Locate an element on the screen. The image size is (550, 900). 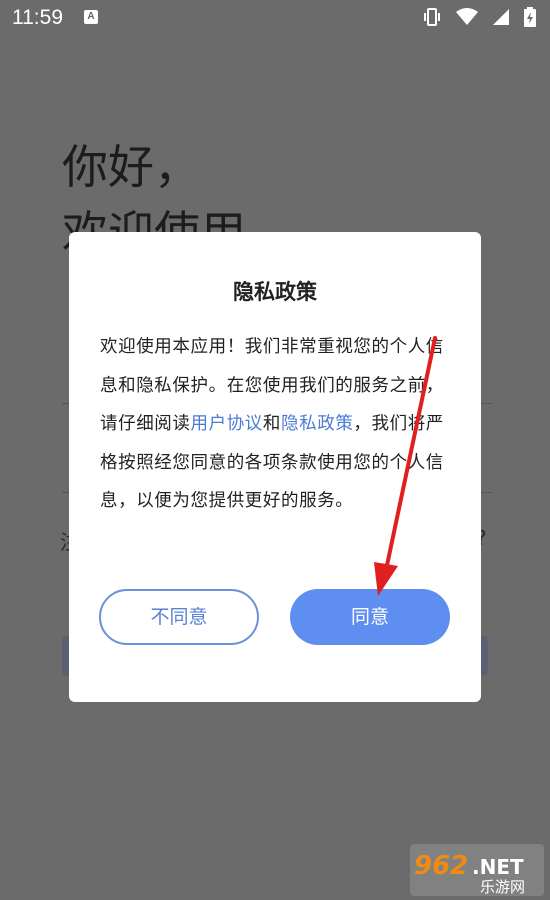
signal-icon is located at coordinates (501, 17).